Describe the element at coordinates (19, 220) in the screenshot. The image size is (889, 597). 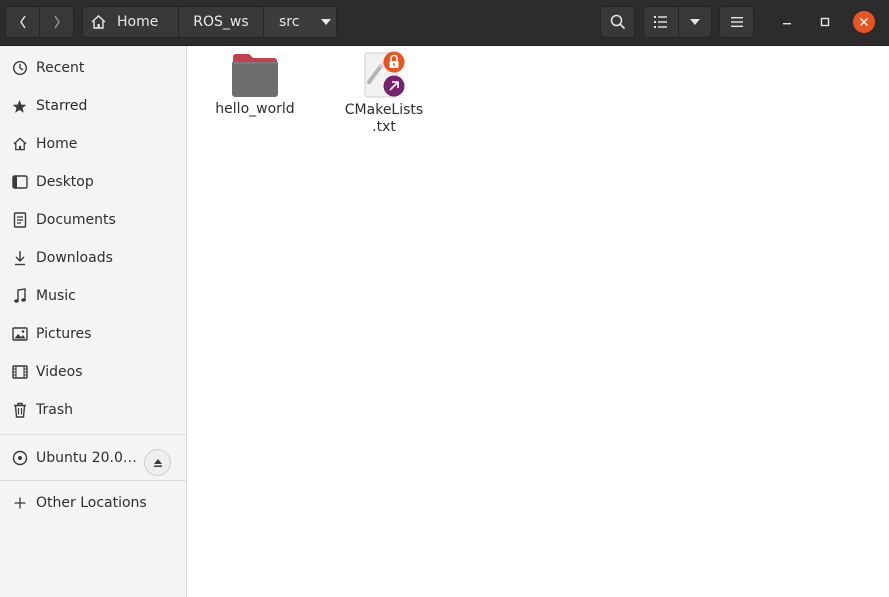
I see `document-icon` at that location.